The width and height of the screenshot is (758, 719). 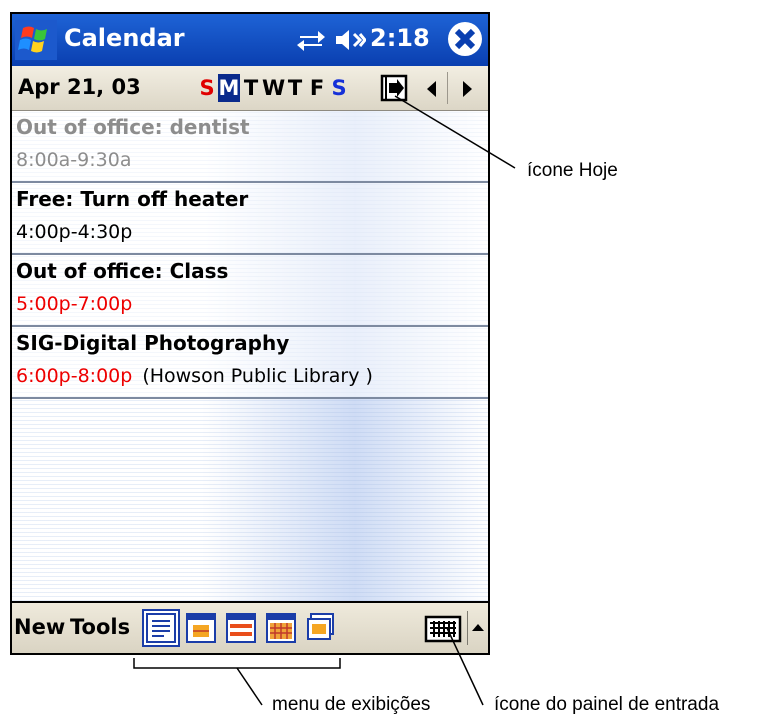 What do you see at coordinates (572, 170) in the screenshot?
I see `today-icon-callout: ícone Hoje` at bounding box center [572, 170].